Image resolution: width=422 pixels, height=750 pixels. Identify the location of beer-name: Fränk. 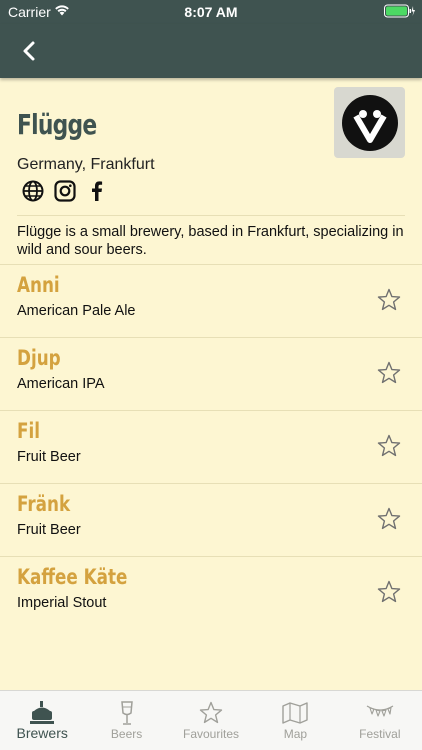
(44, 504).